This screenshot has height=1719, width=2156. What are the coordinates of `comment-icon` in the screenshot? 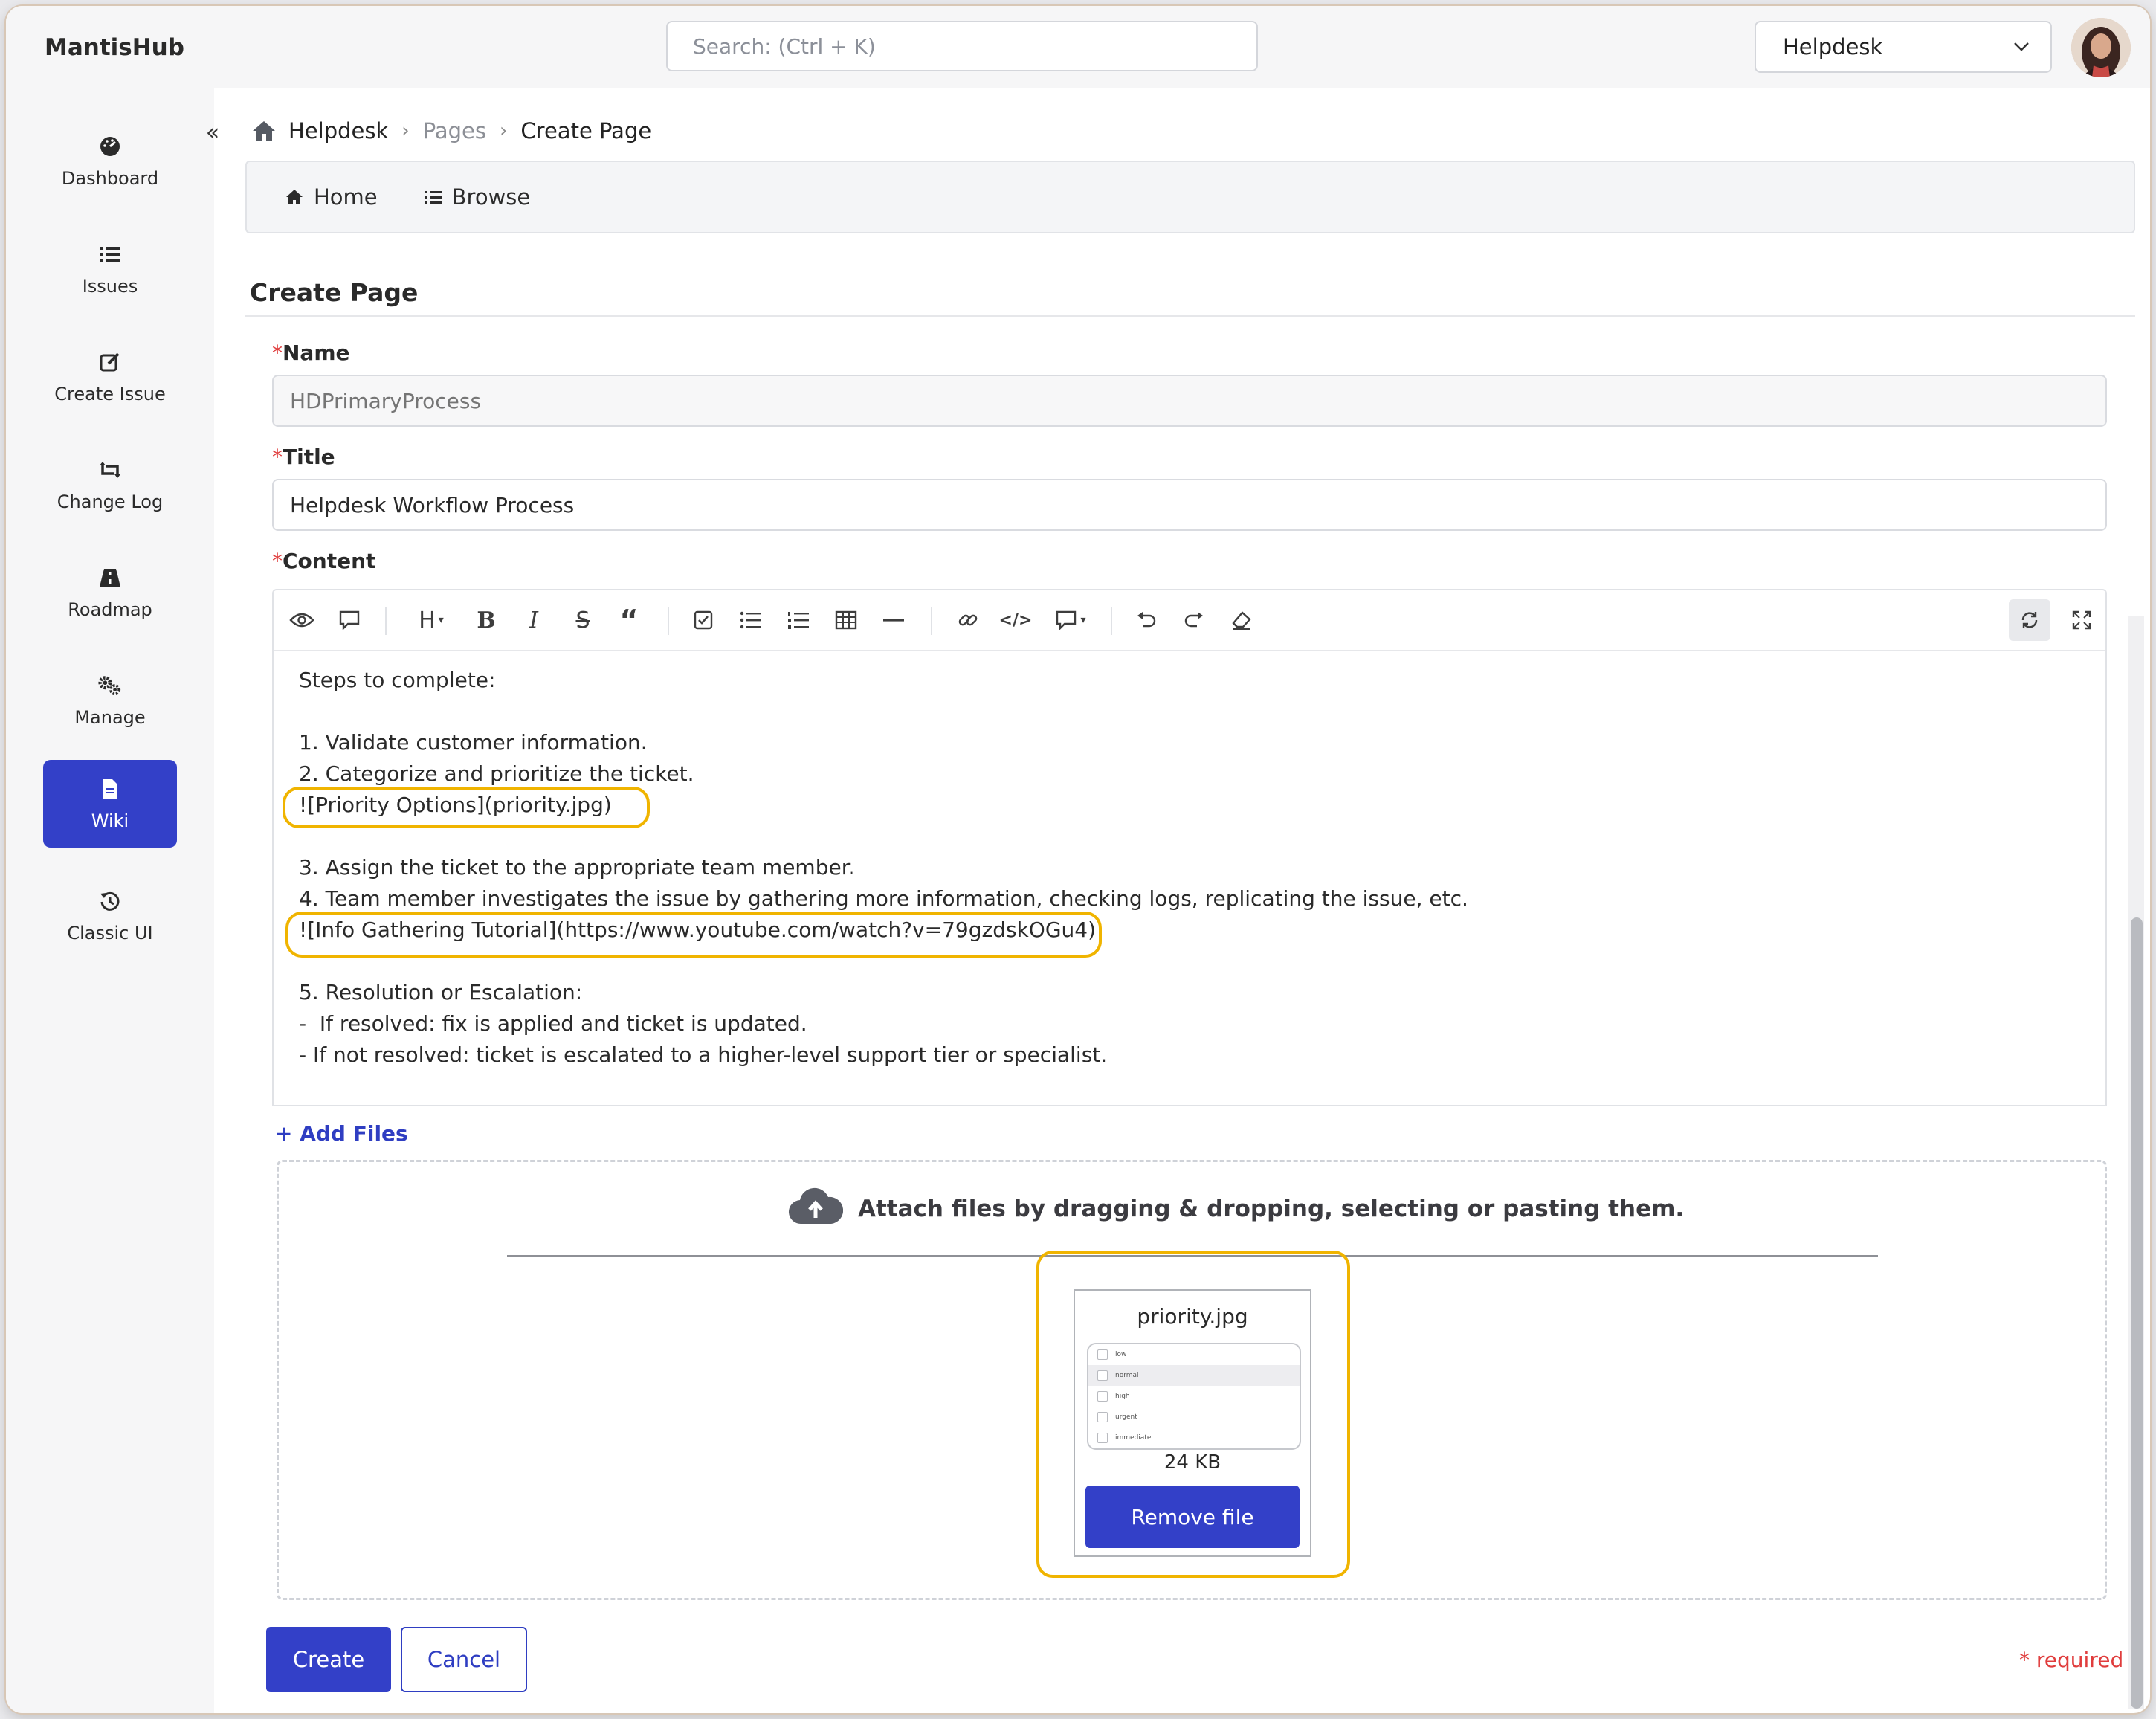 It's located at (349, 620).